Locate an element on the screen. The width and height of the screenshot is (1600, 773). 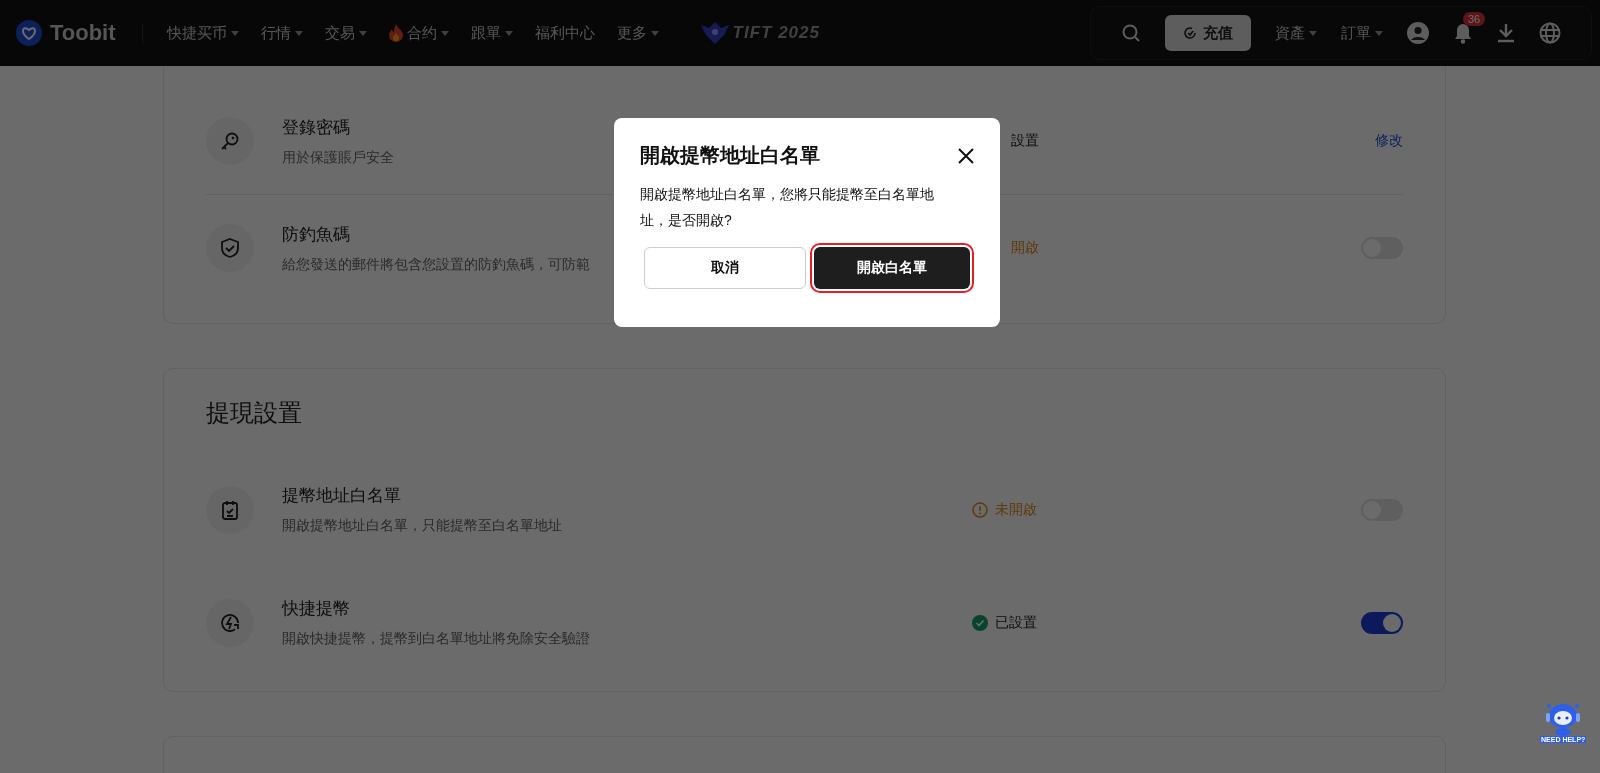
nav-item: 快捷买币 is located at coordinates (202, 33).